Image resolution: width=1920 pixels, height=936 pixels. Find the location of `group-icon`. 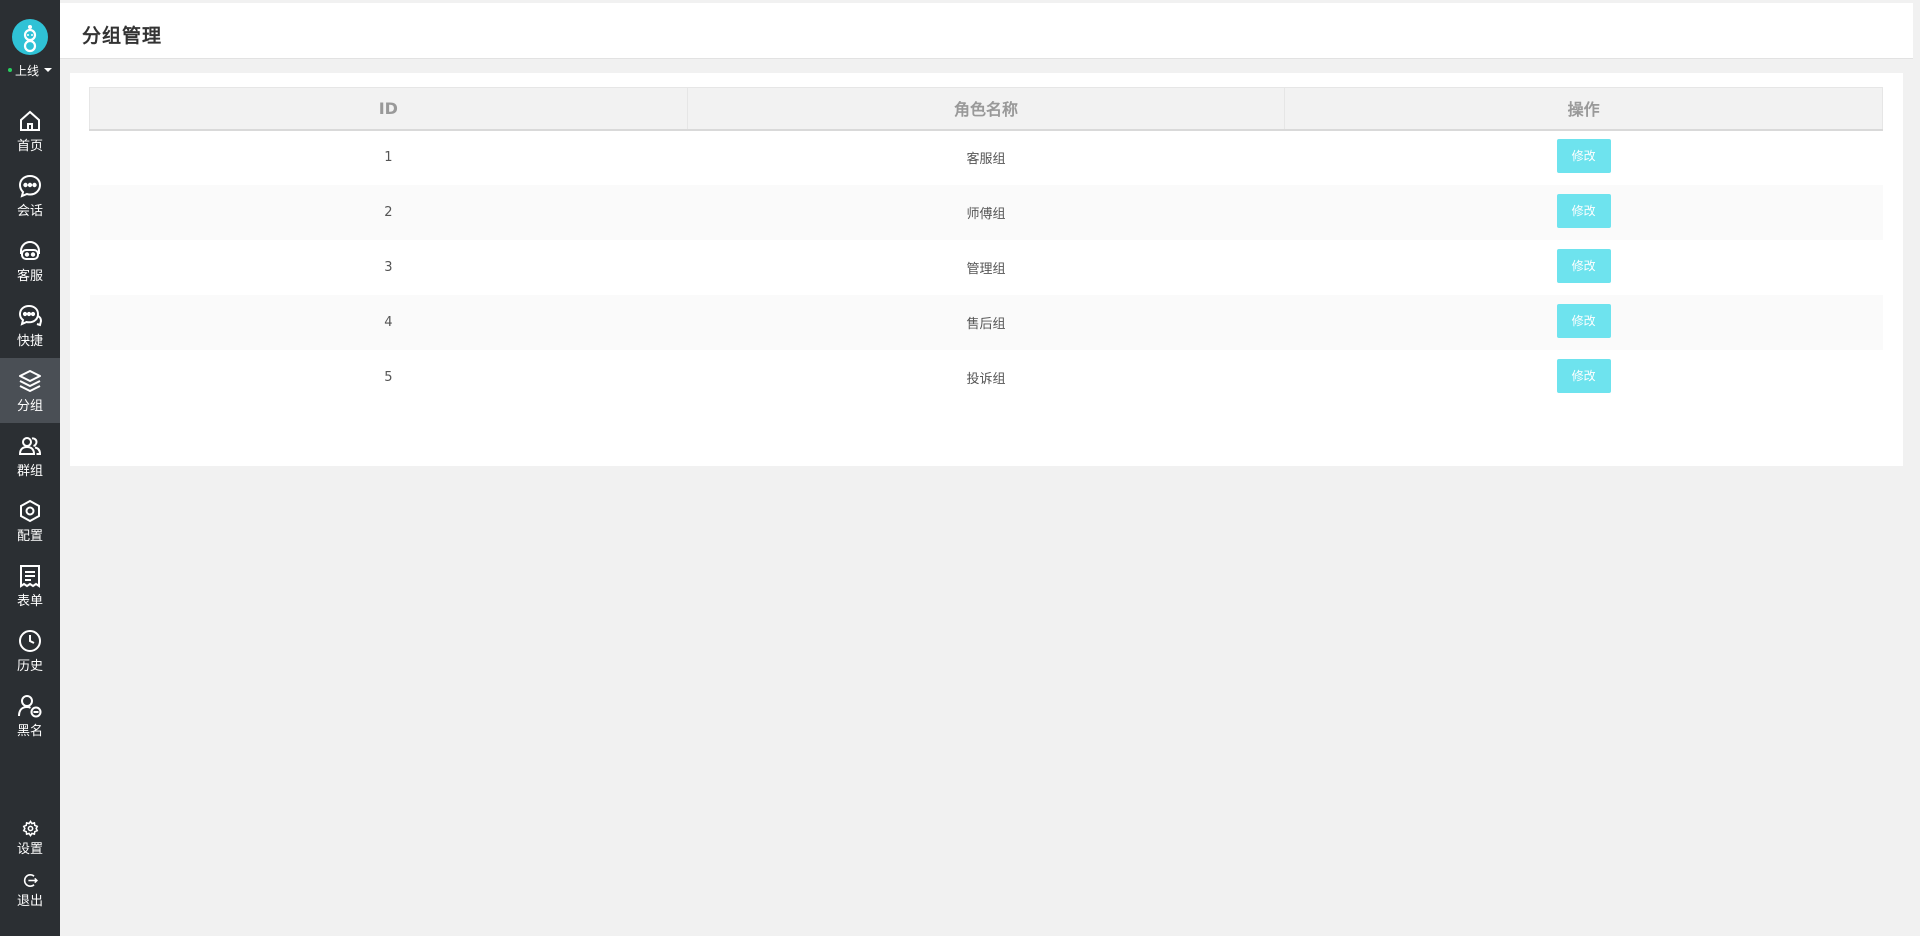

group-icon is located at coordinates (30, 446).